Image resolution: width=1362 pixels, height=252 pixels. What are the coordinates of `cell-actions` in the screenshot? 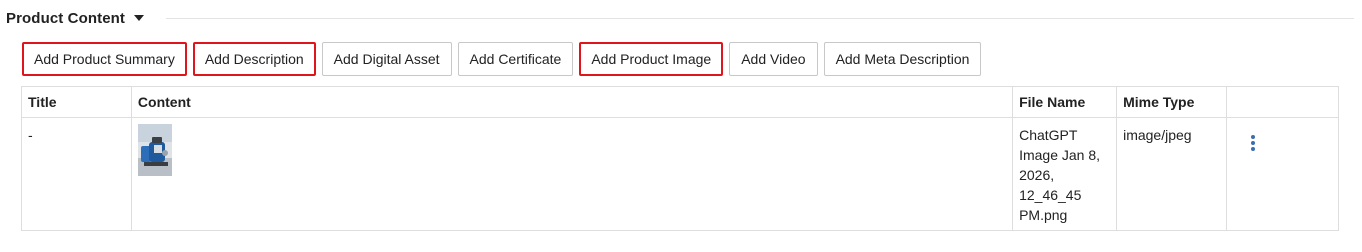 It's located at (1282, 174).